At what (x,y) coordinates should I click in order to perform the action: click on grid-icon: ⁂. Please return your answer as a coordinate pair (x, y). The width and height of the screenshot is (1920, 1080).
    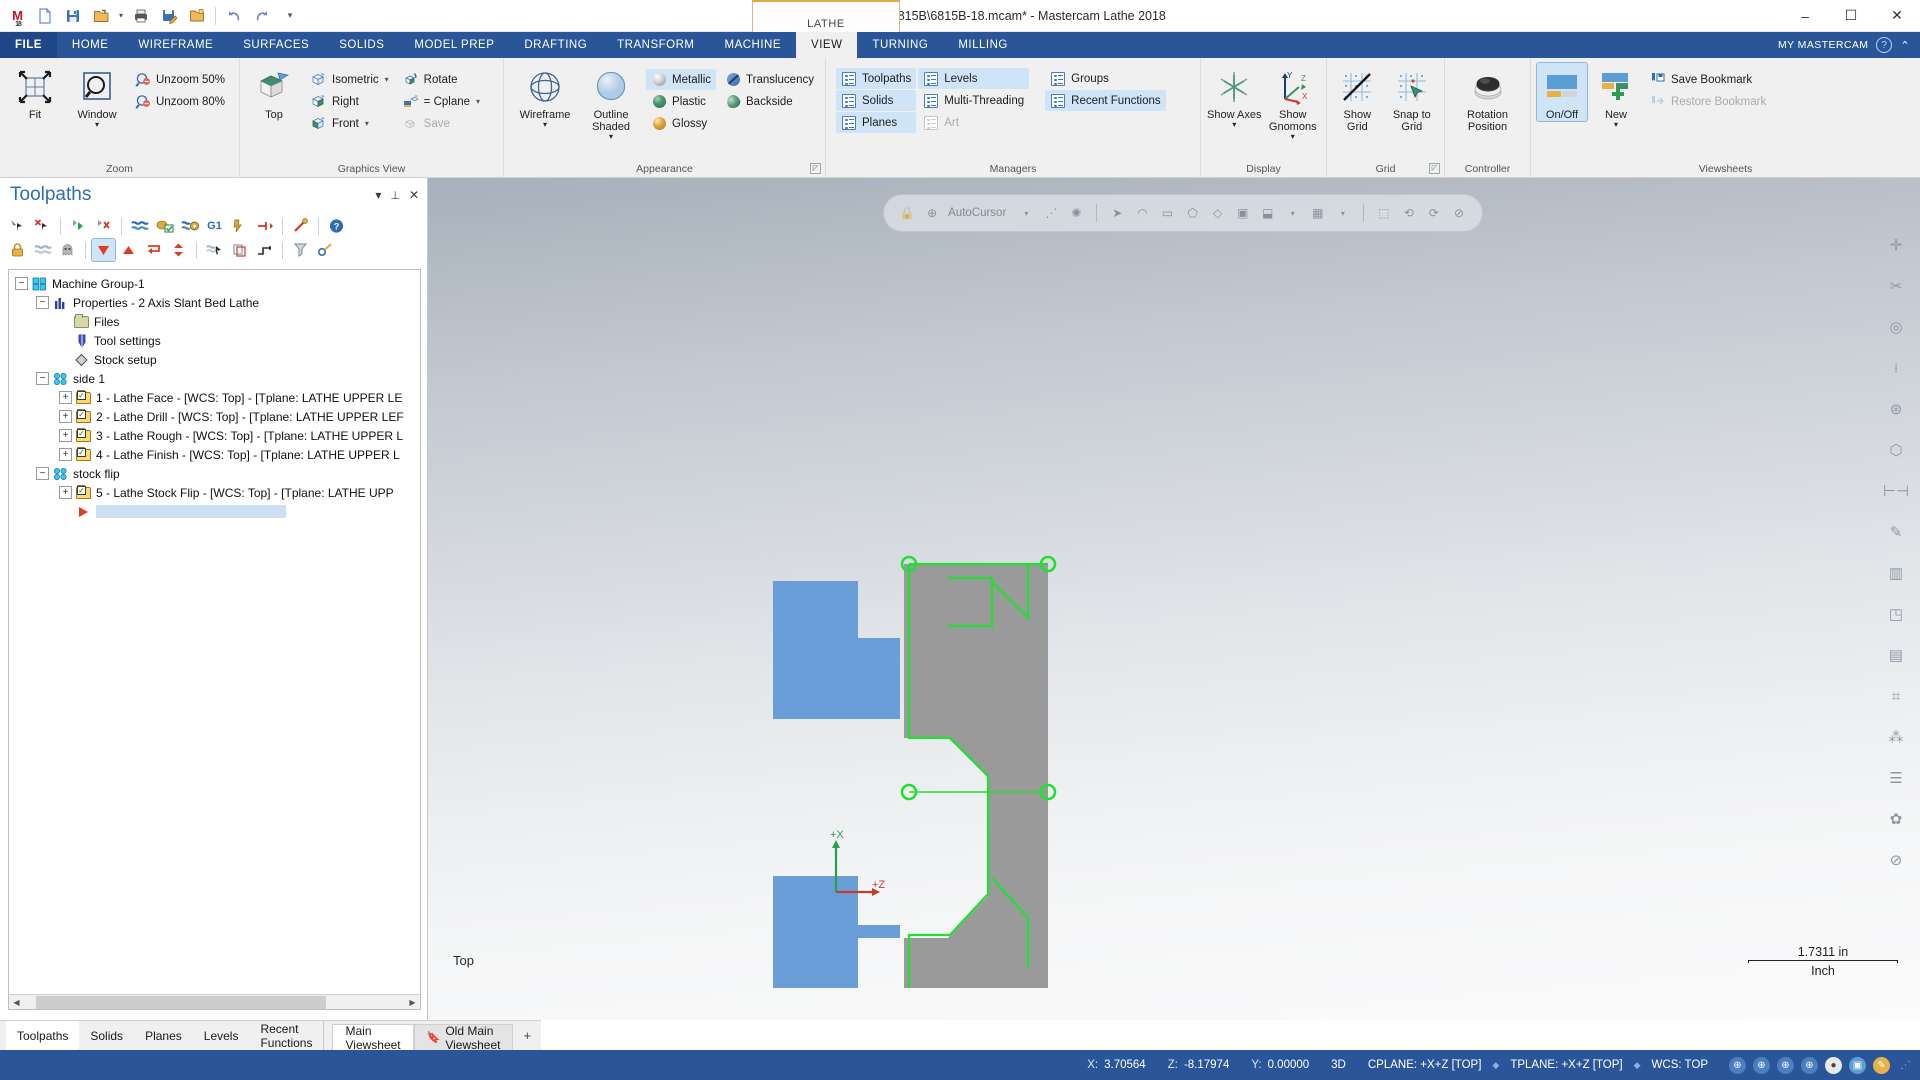
    Looking at the image, I should click on (1896, 737).